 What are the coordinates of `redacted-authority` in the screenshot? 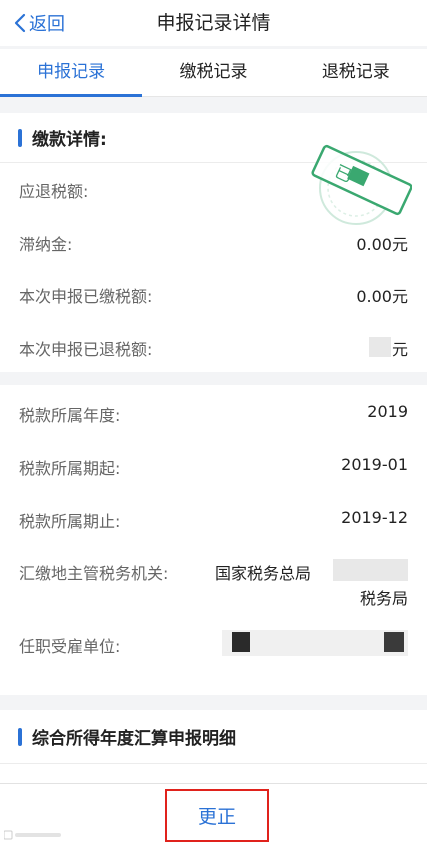 It's located at (370, 570).